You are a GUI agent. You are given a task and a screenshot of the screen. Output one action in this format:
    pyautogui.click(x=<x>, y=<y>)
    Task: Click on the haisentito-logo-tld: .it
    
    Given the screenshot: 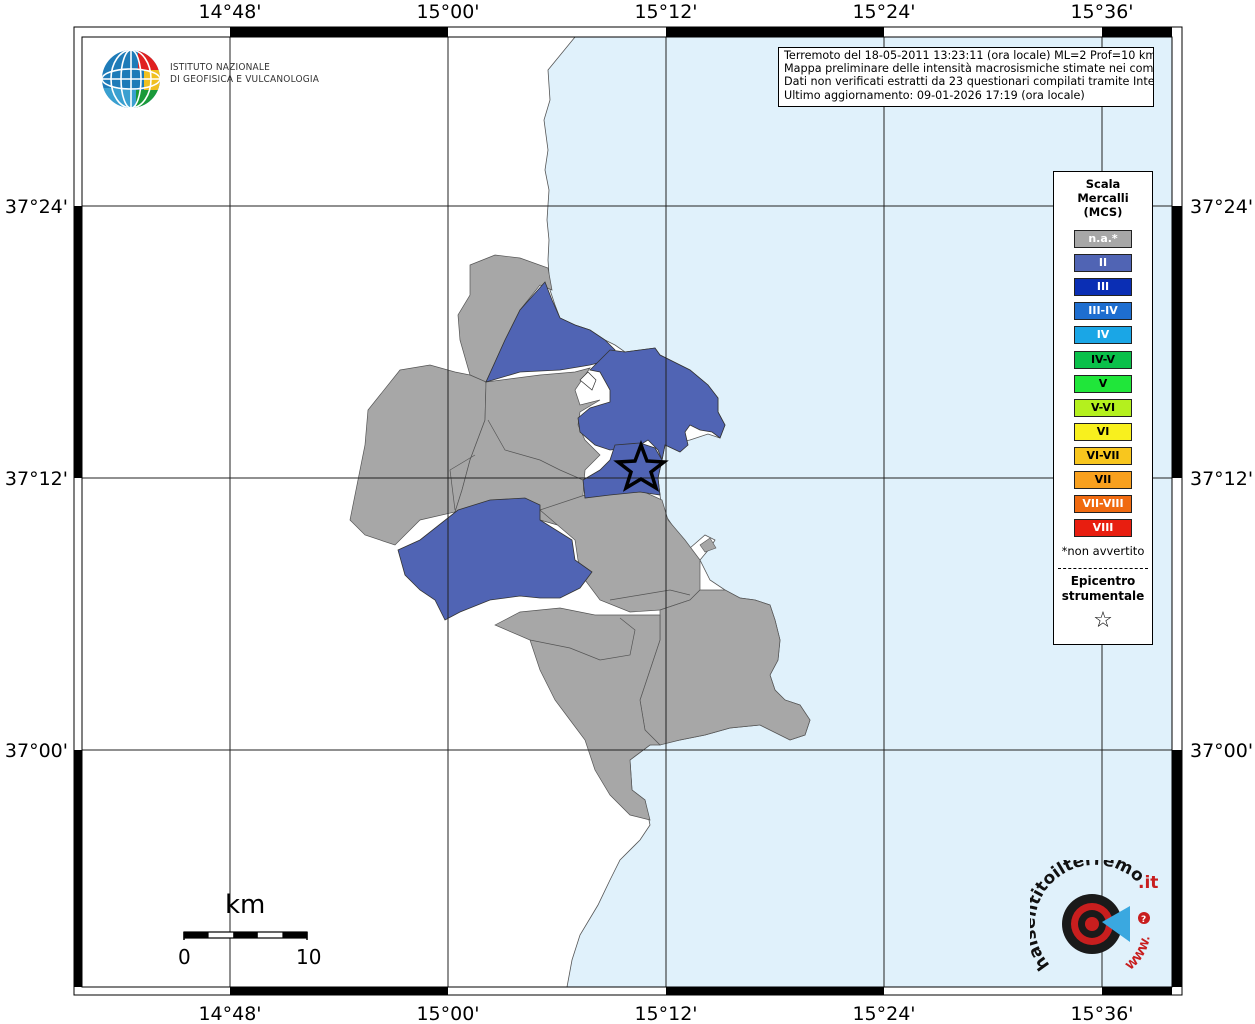 What is the action you would take?
    pyautogui.click(x=1148, y=883)
    